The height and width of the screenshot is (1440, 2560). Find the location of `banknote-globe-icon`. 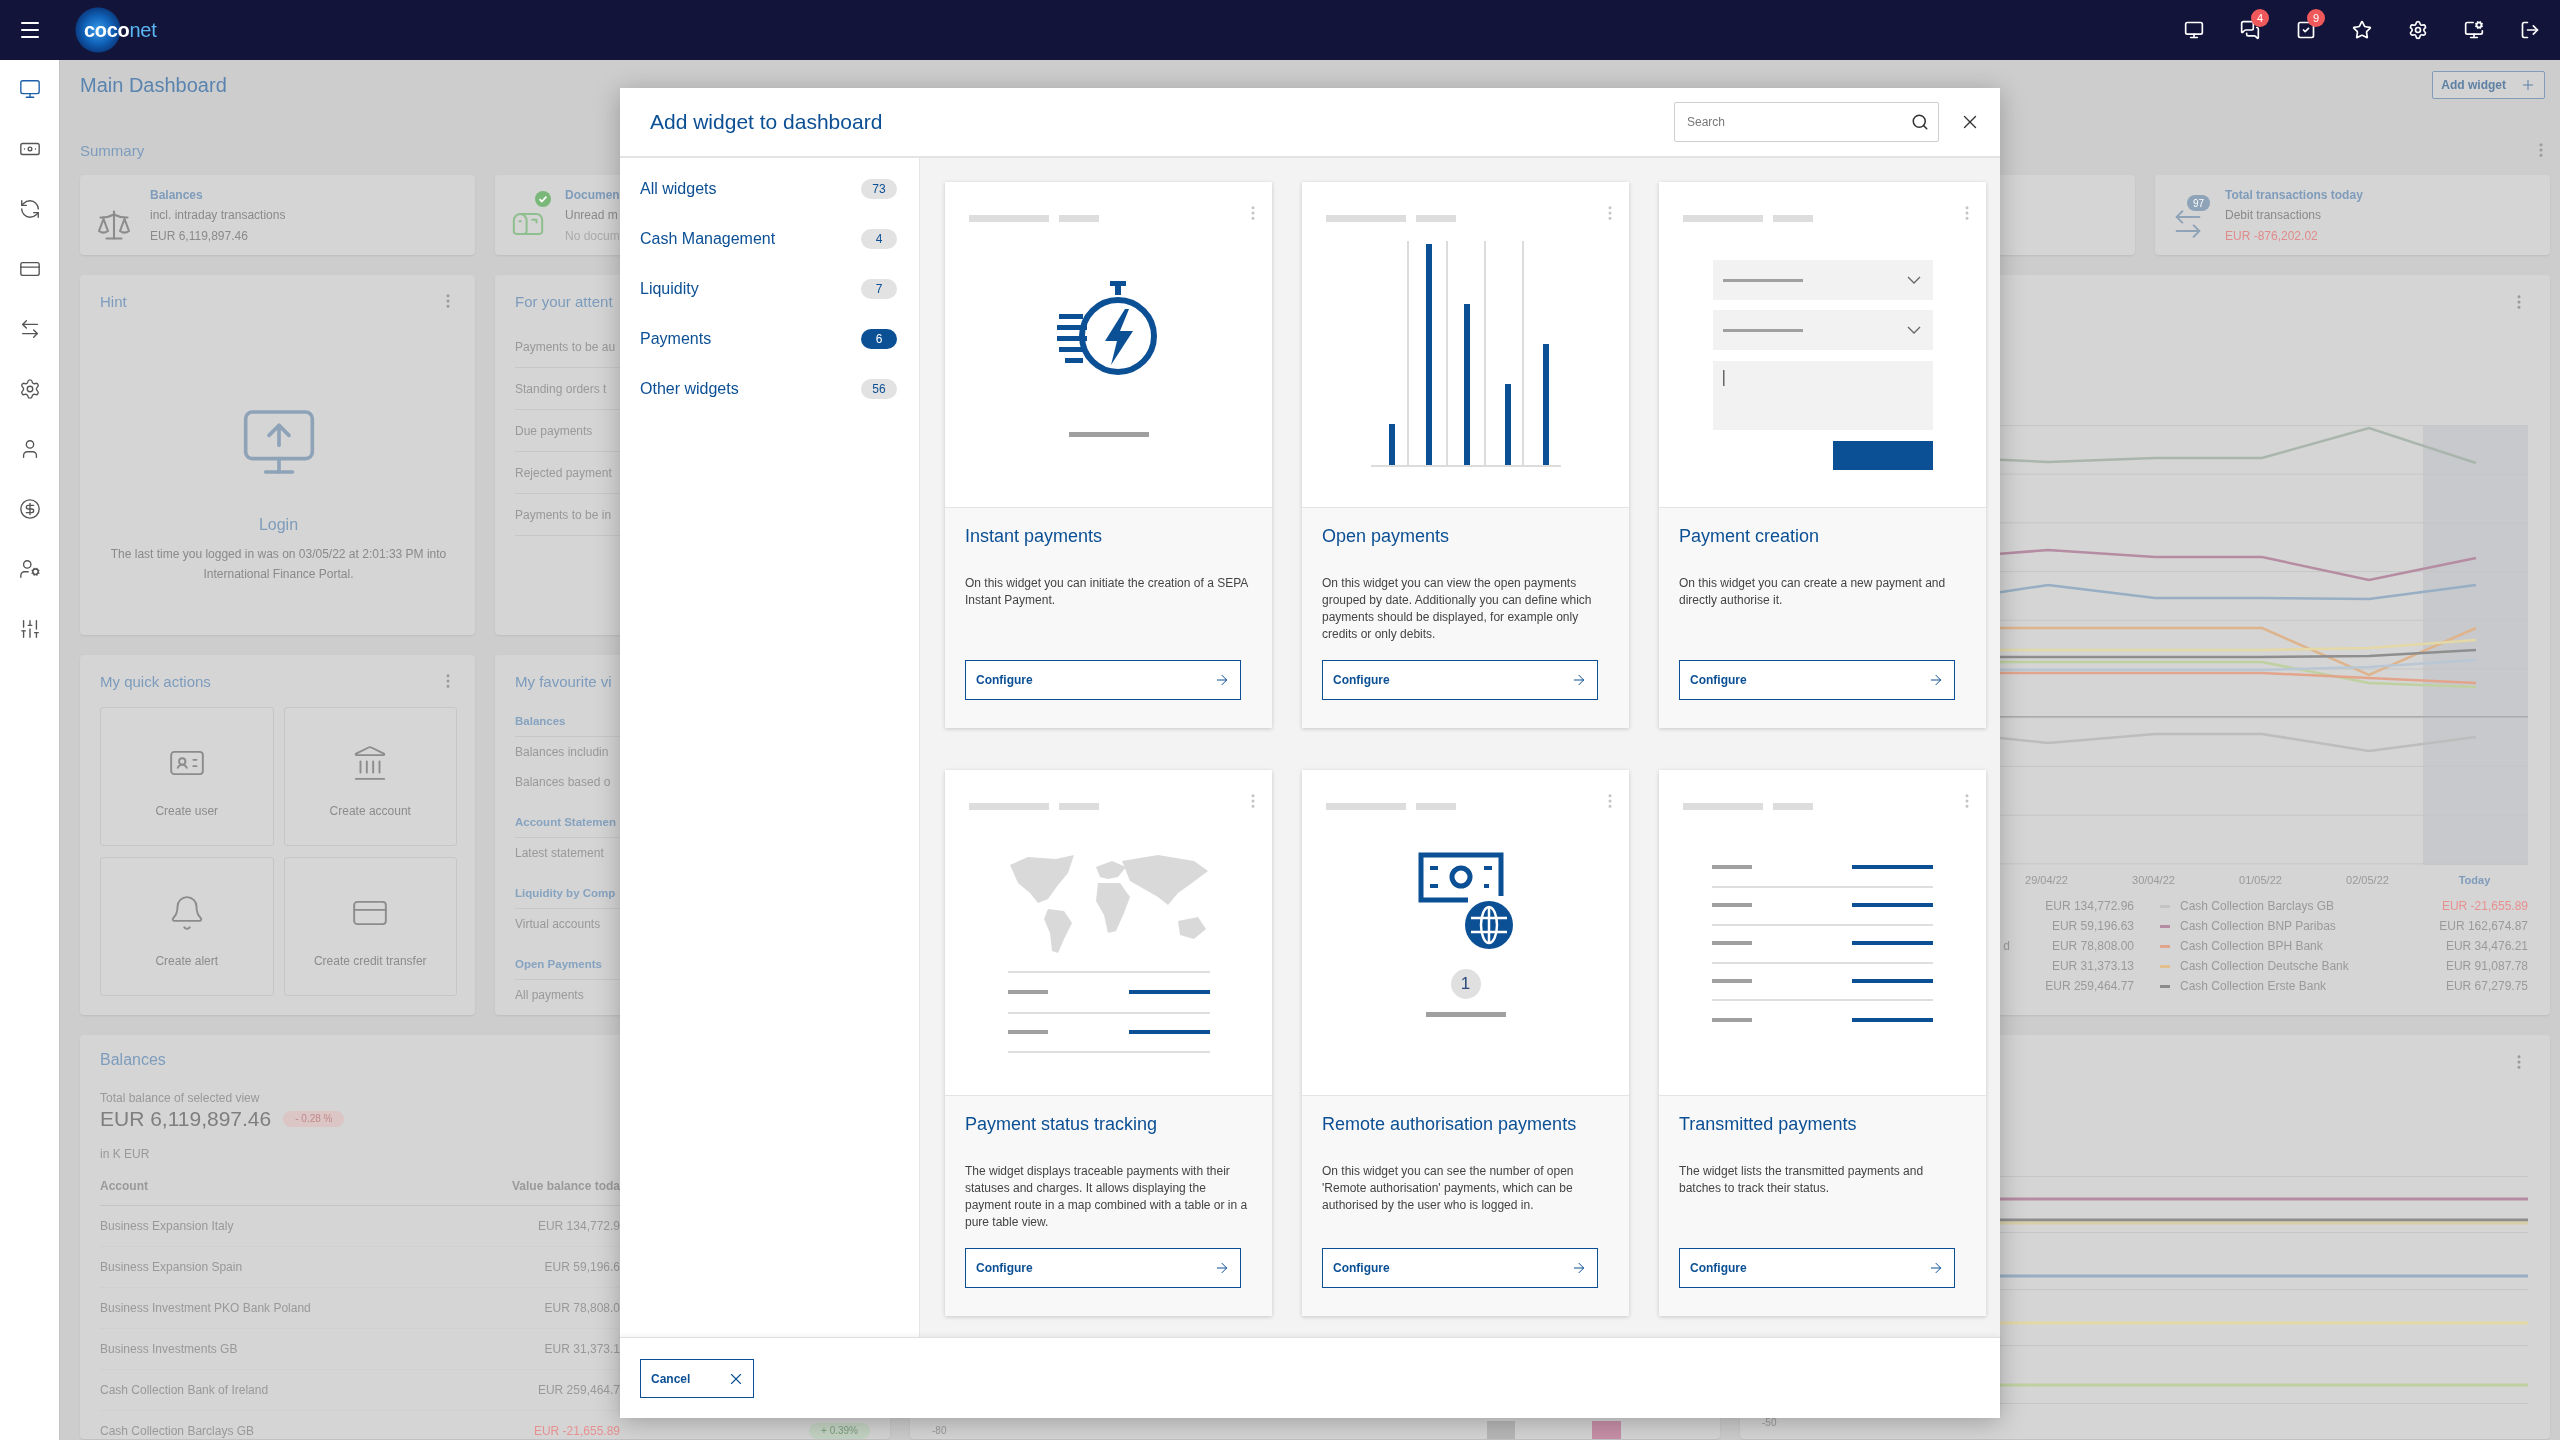

banknote-globe-icon is located at coordinates (1465, 901).